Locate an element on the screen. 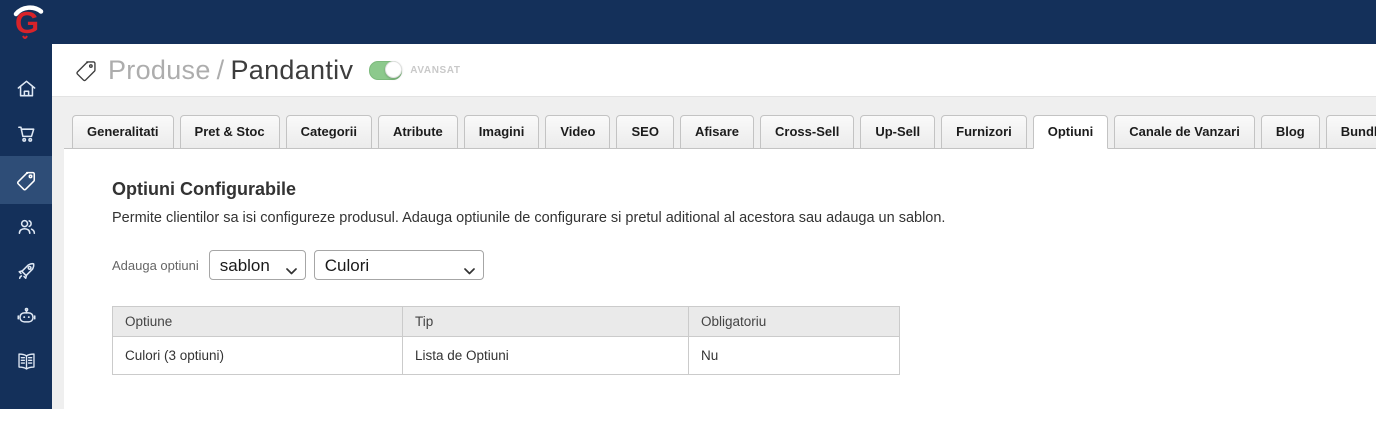 The width and height of the screenshot is (1376, 422). page-header: Produse / Pandantiv AVANSAT is located at coordinates (714, 70).